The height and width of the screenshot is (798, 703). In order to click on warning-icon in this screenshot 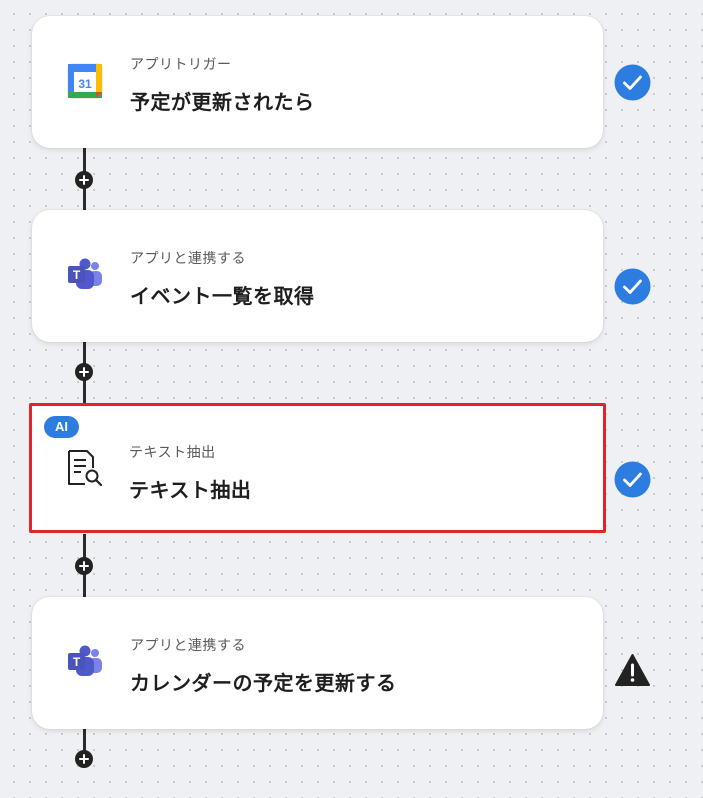, I will do `click(632, 670)`.